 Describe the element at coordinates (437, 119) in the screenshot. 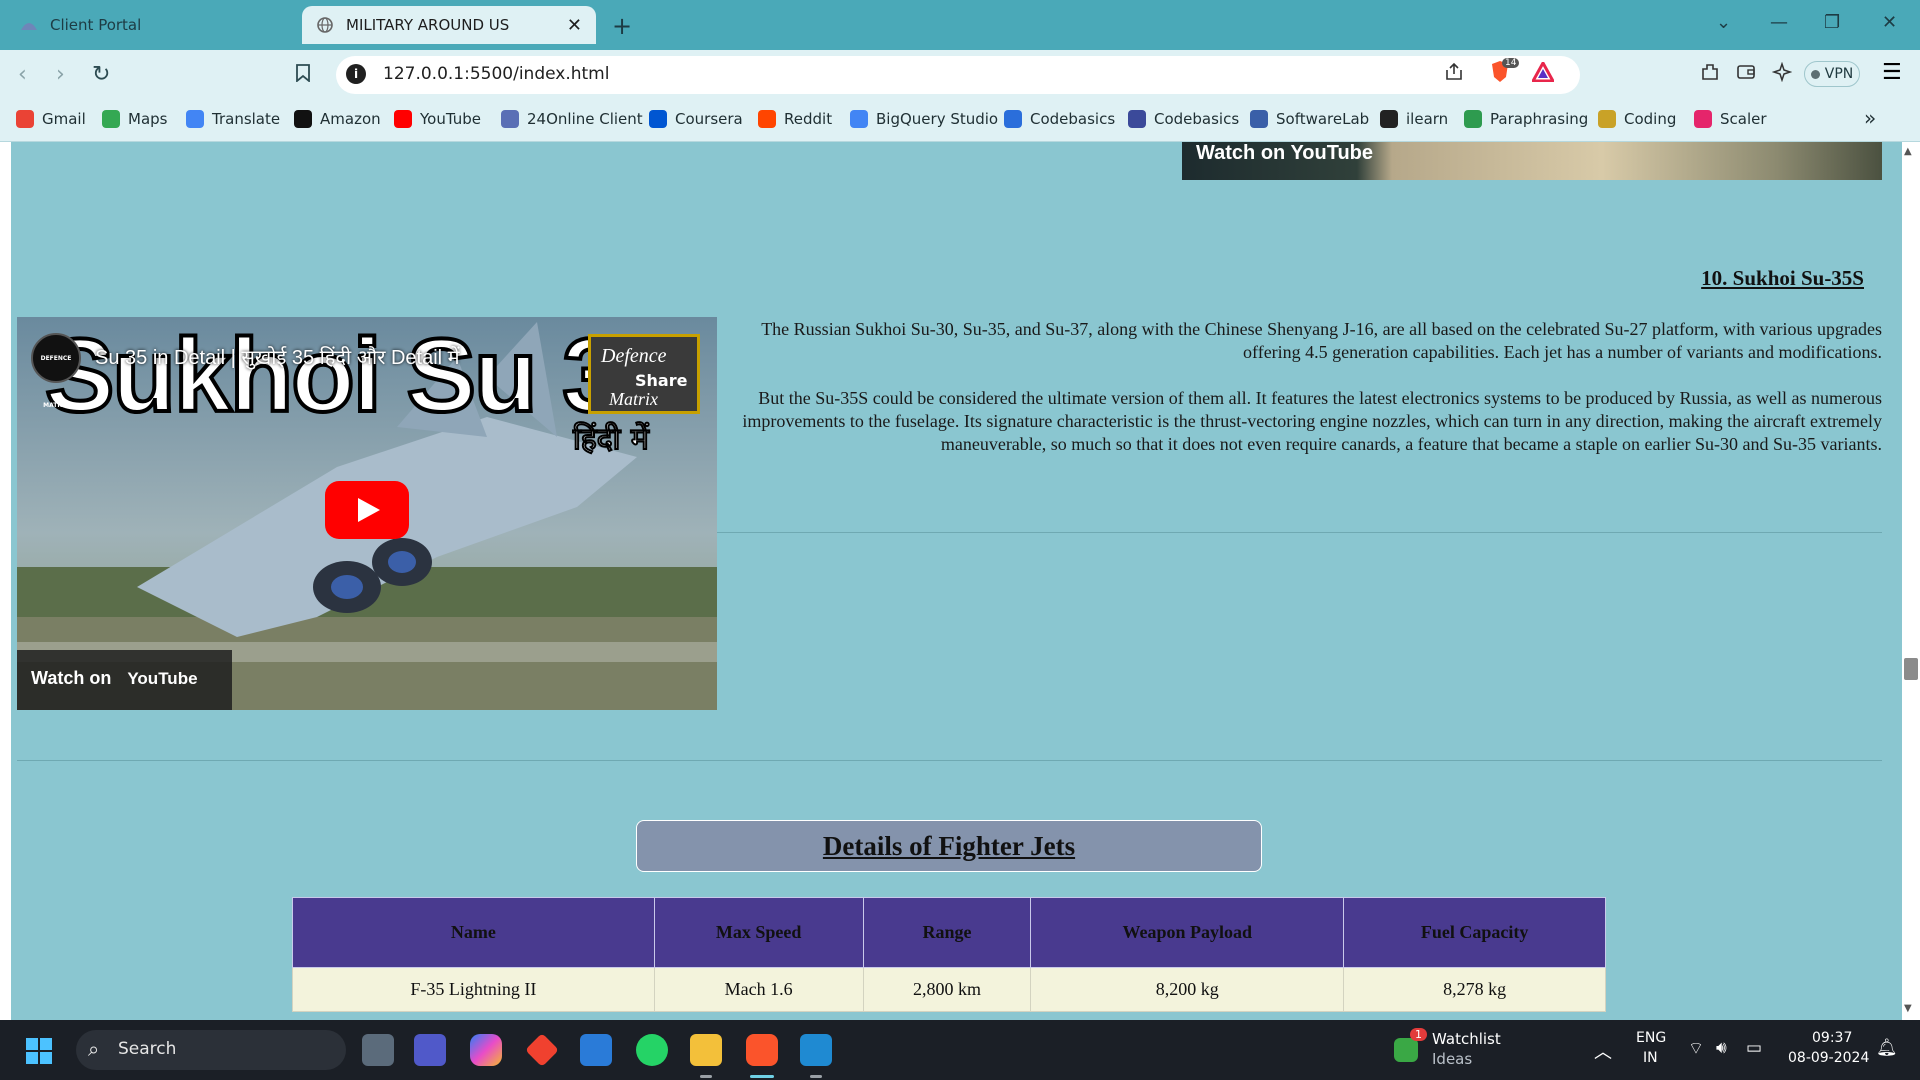

I see `bookmark-item: YouTube` at that location.